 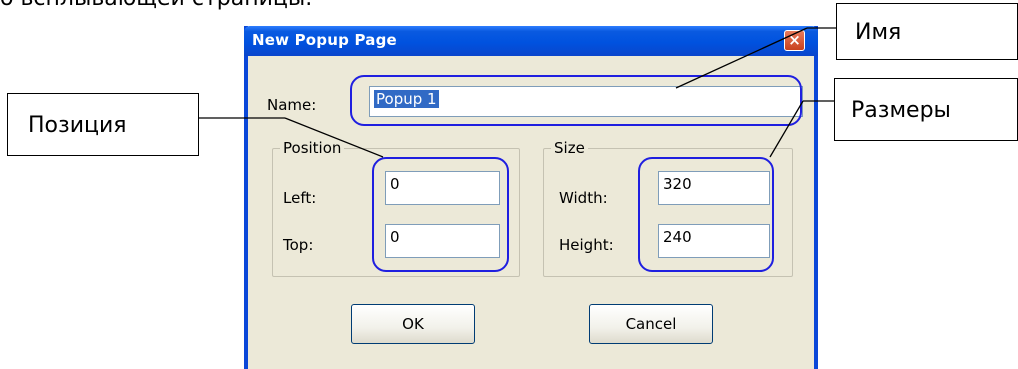 I want to click on callout-name: Имя, so click(x=927, y=31).